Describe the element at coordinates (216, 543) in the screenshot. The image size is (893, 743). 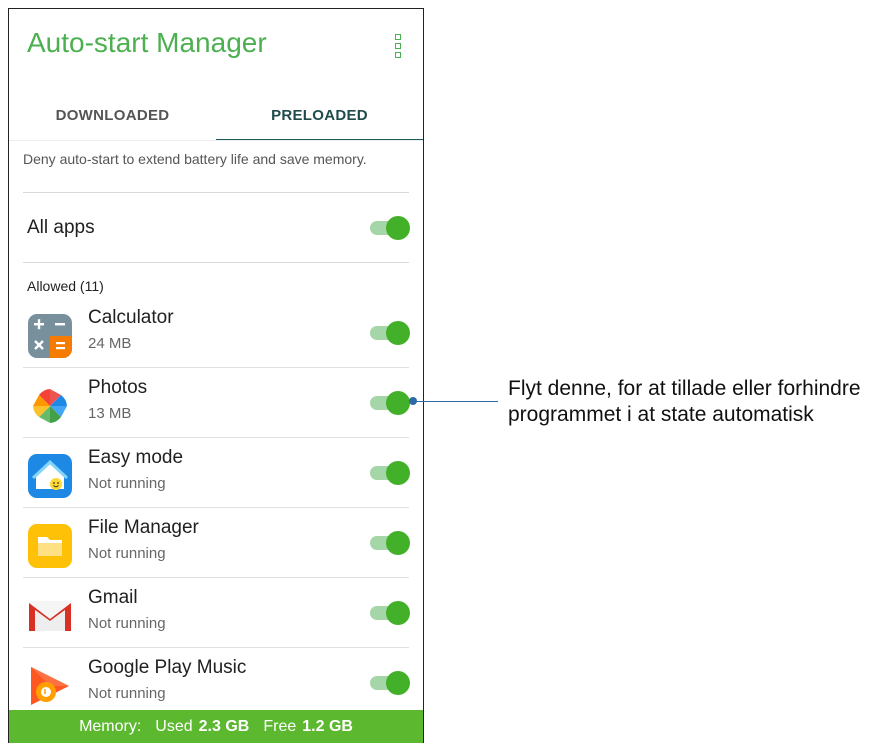
I see `app-row-file-manager: File Manager Not running` at that location.